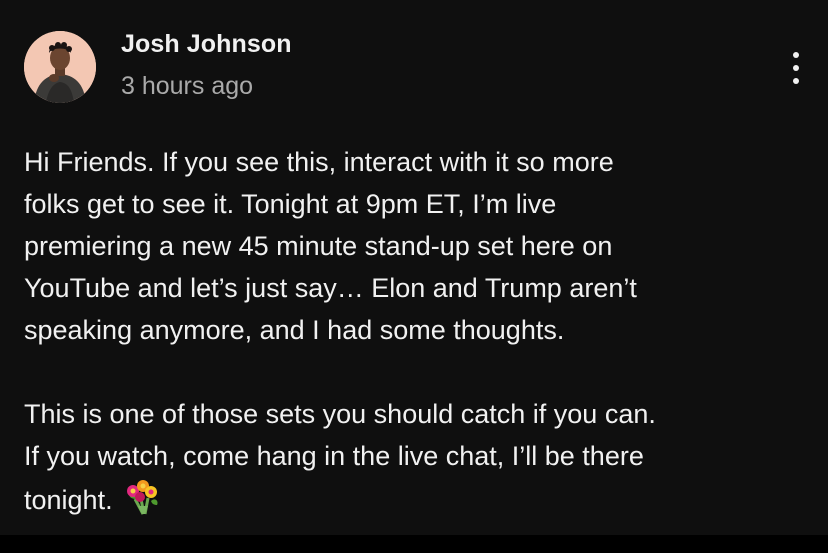 This screenshot has width=828, height=553. I want to click on bottom-strip, so click(414, 544).